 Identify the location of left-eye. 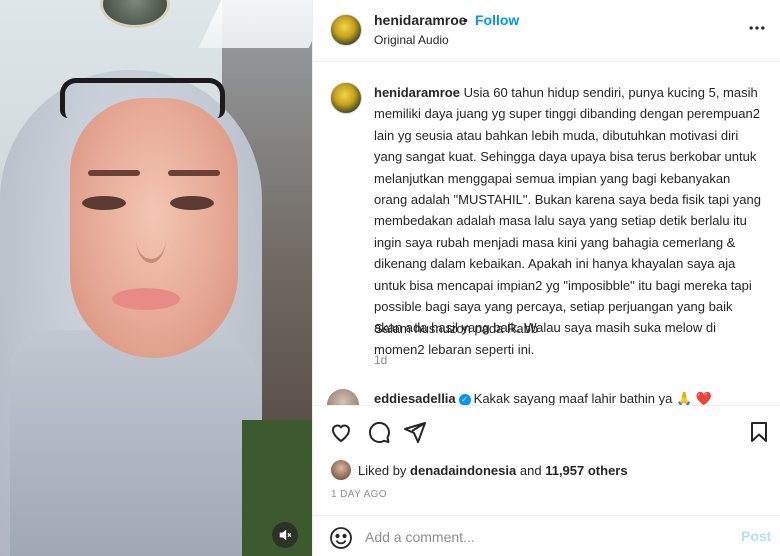
(104, 203).